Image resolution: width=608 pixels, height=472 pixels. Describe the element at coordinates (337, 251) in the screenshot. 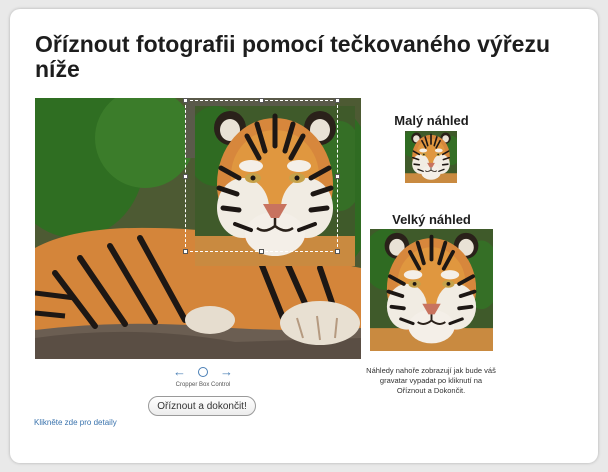

I see `crop-handle-bottom-right` at that location.